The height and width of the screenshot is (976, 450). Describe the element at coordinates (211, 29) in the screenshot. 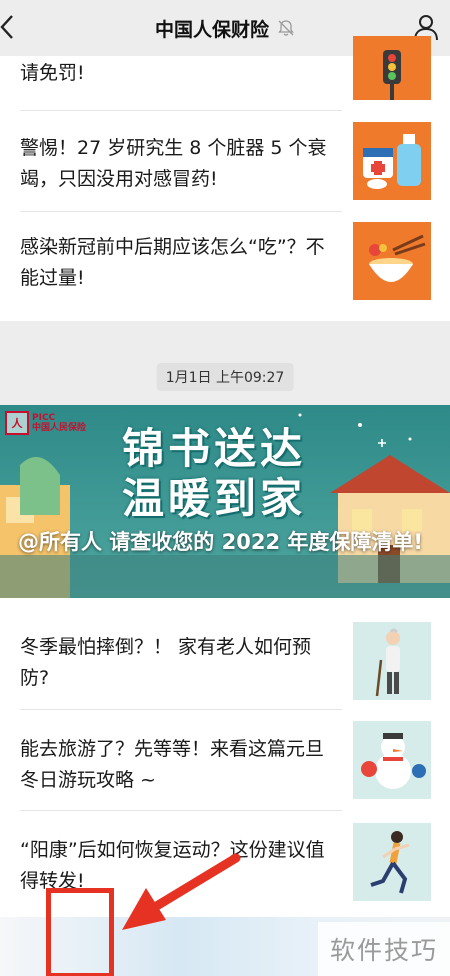

I see `account-title: 中国人保财险` at that location.